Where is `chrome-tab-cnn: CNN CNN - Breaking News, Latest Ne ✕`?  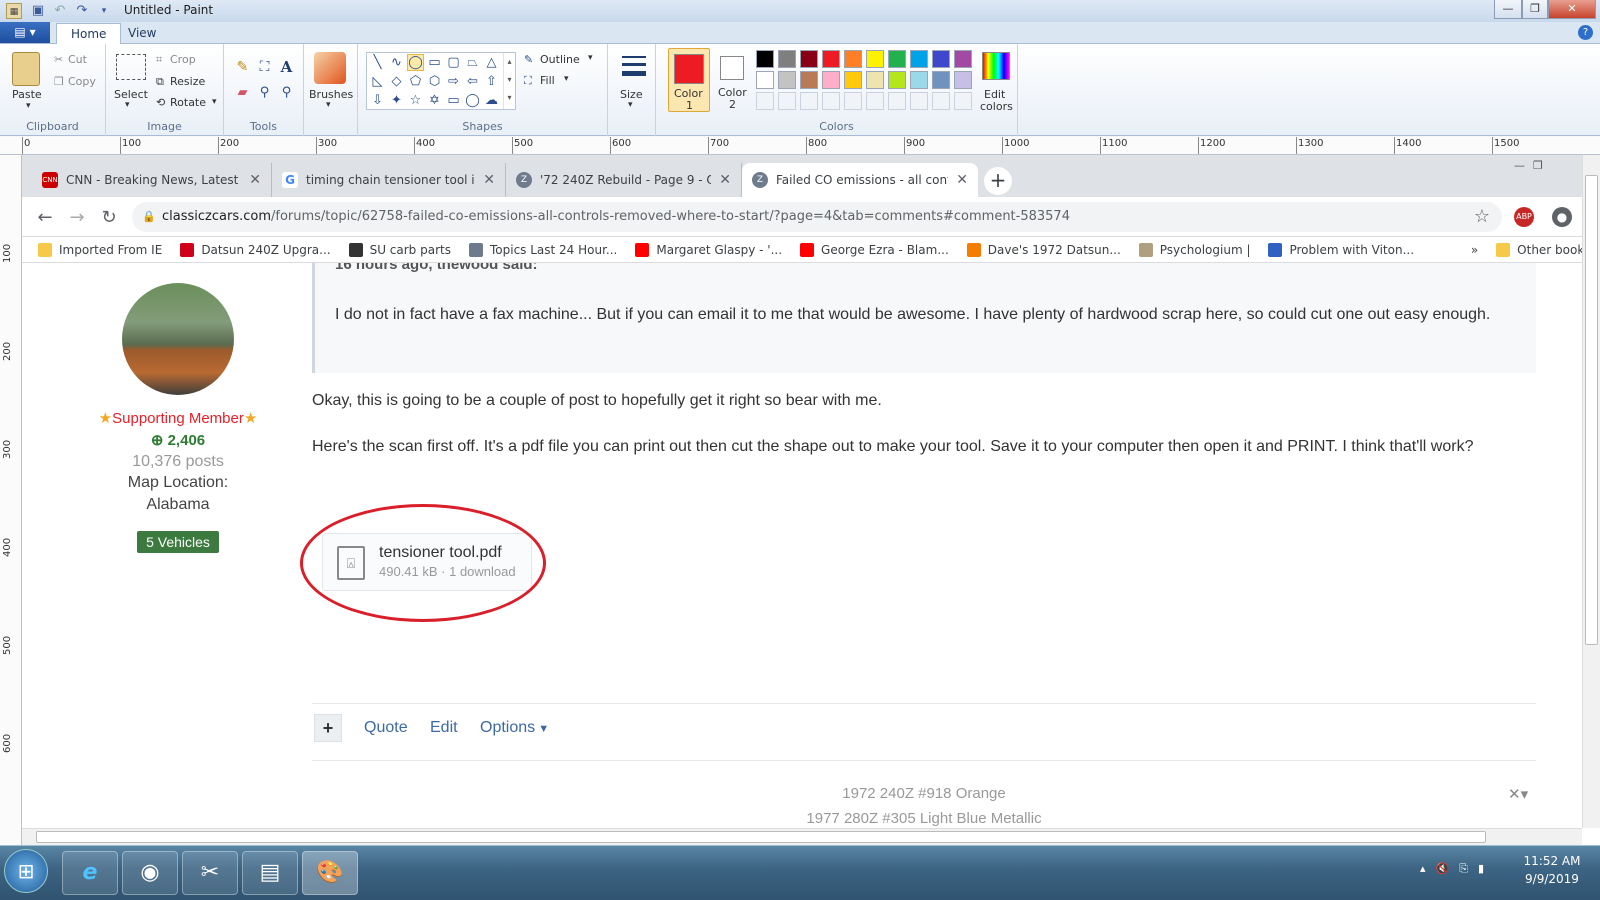 chrome-tab-cnn: CNN CNN - Breaking News, Latest Ne ✕ is located at coordinates (152, 180).